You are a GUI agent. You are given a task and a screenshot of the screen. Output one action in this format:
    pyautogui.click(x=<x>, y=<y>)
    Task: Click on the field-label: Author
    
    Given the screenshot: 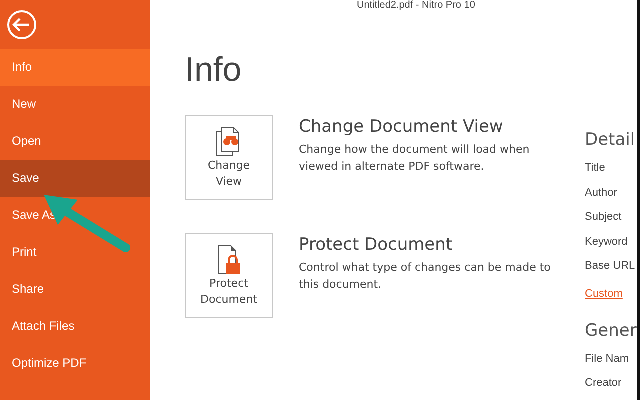 What is the action you would take?
    pyautogui.click(x=601, y=193)
    